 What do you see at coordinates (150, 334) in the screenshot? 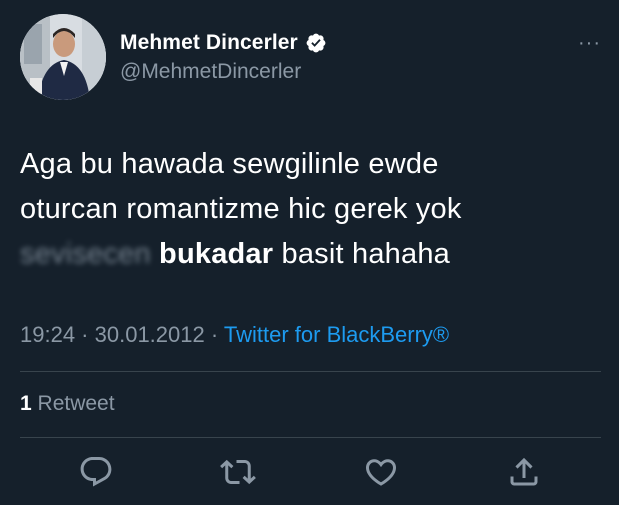
I see `tweet-date: 30.01.2012` at bounding box center [150, 334].